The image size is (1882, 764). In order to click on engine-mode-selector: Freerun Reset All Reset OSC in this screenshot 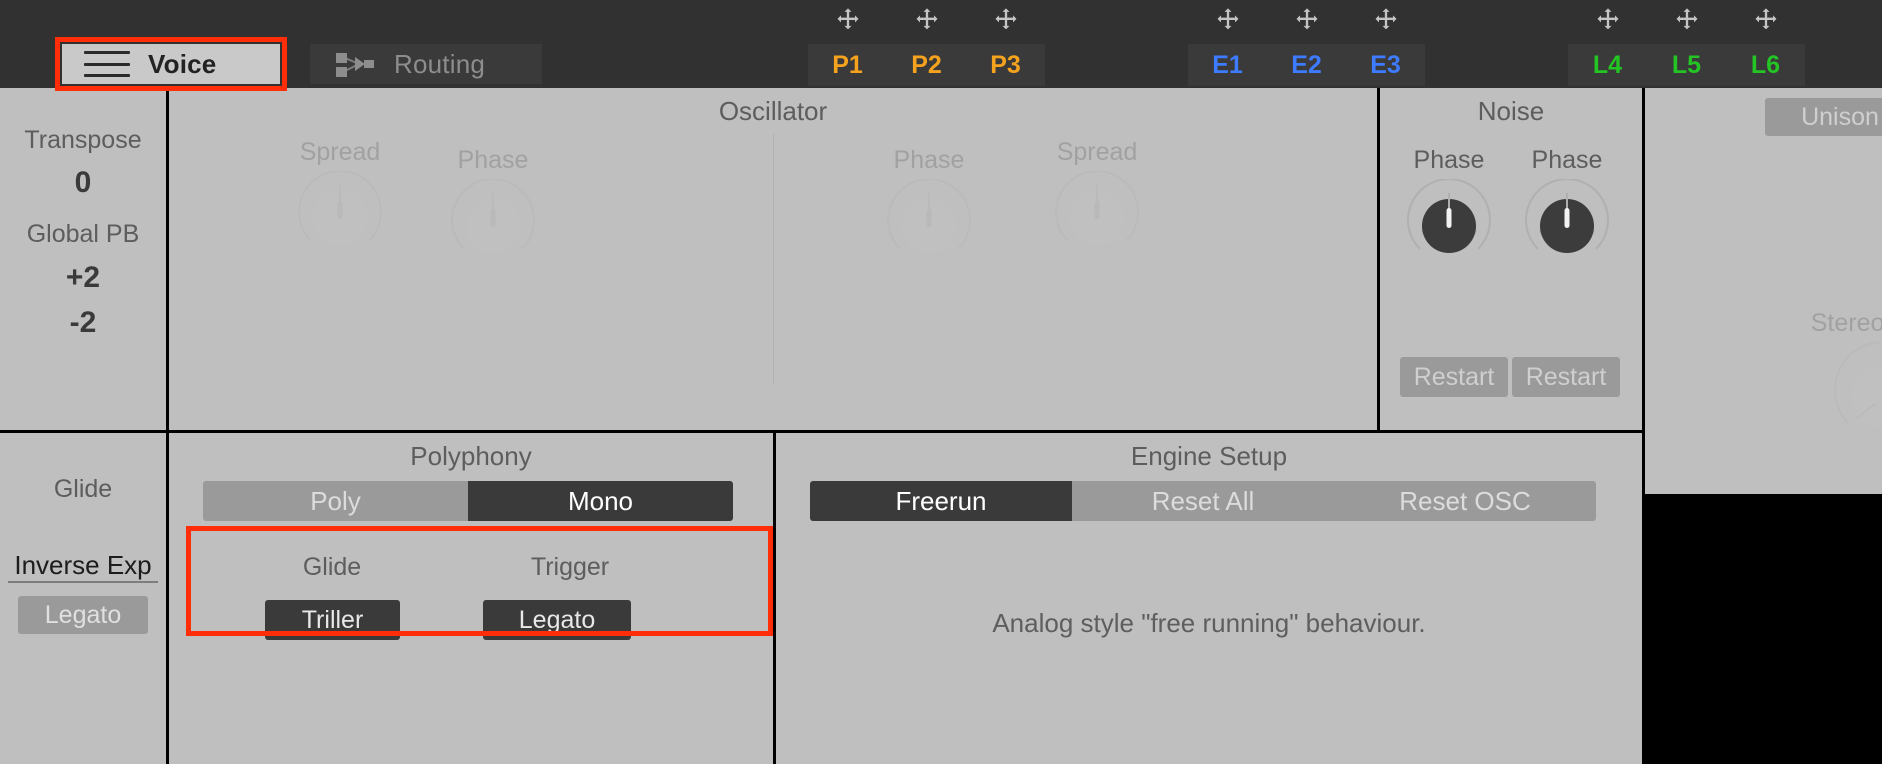, I will do `click(1203, 501)`.